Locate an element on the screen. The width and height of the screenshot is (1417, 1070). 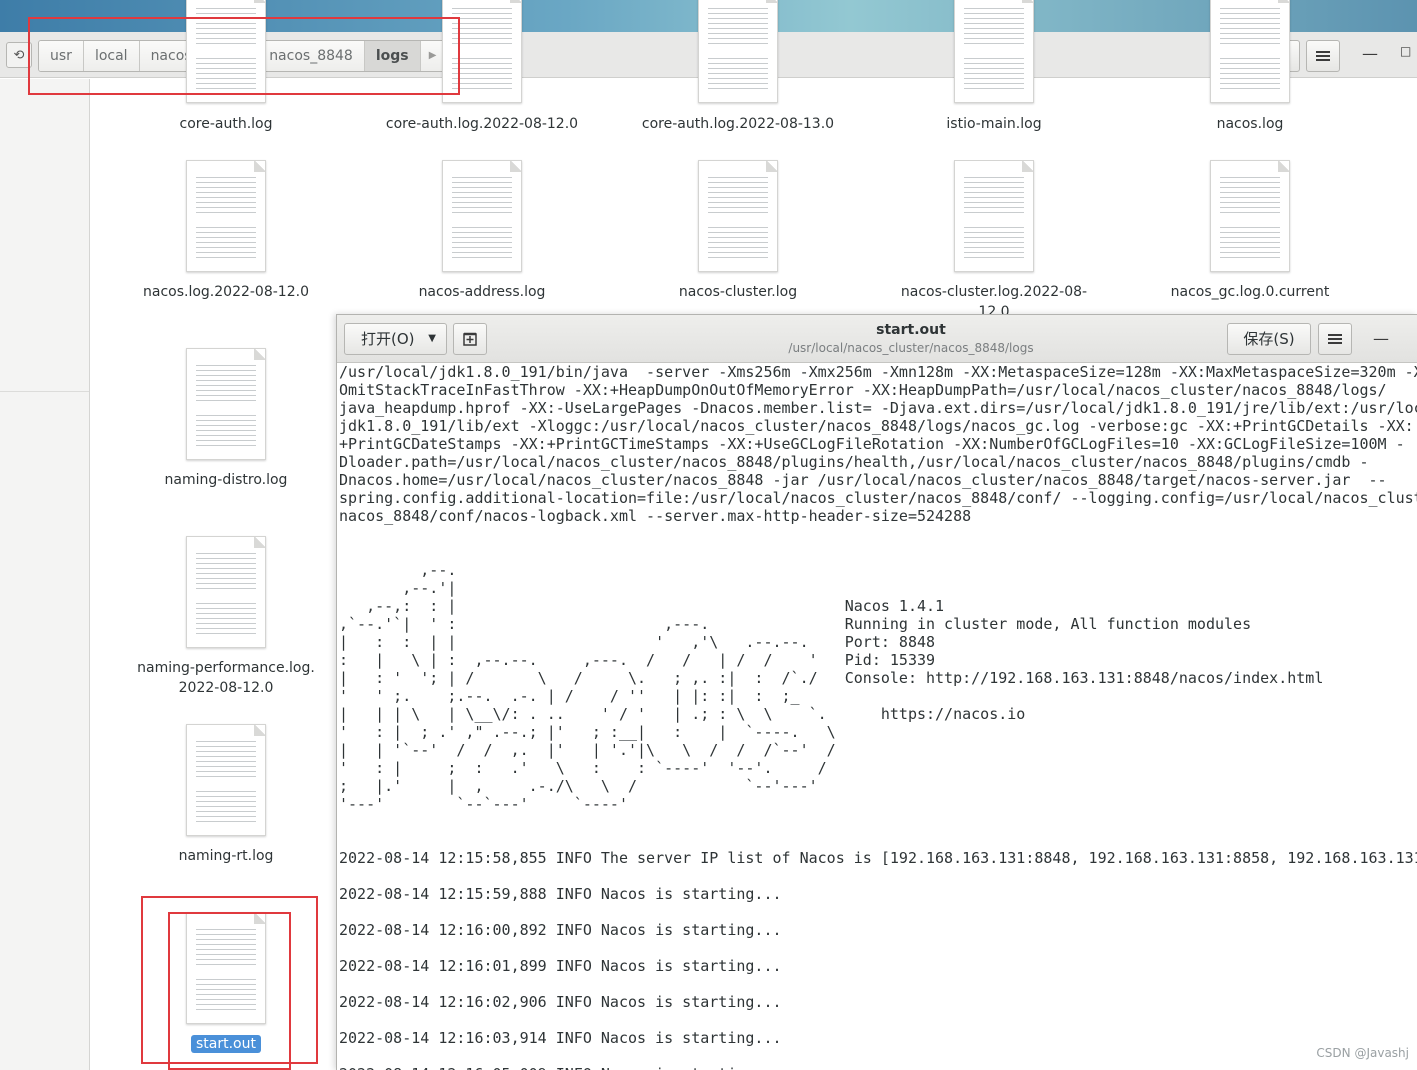
selected-file-label: start.out is located at coordinates (226, 1044).